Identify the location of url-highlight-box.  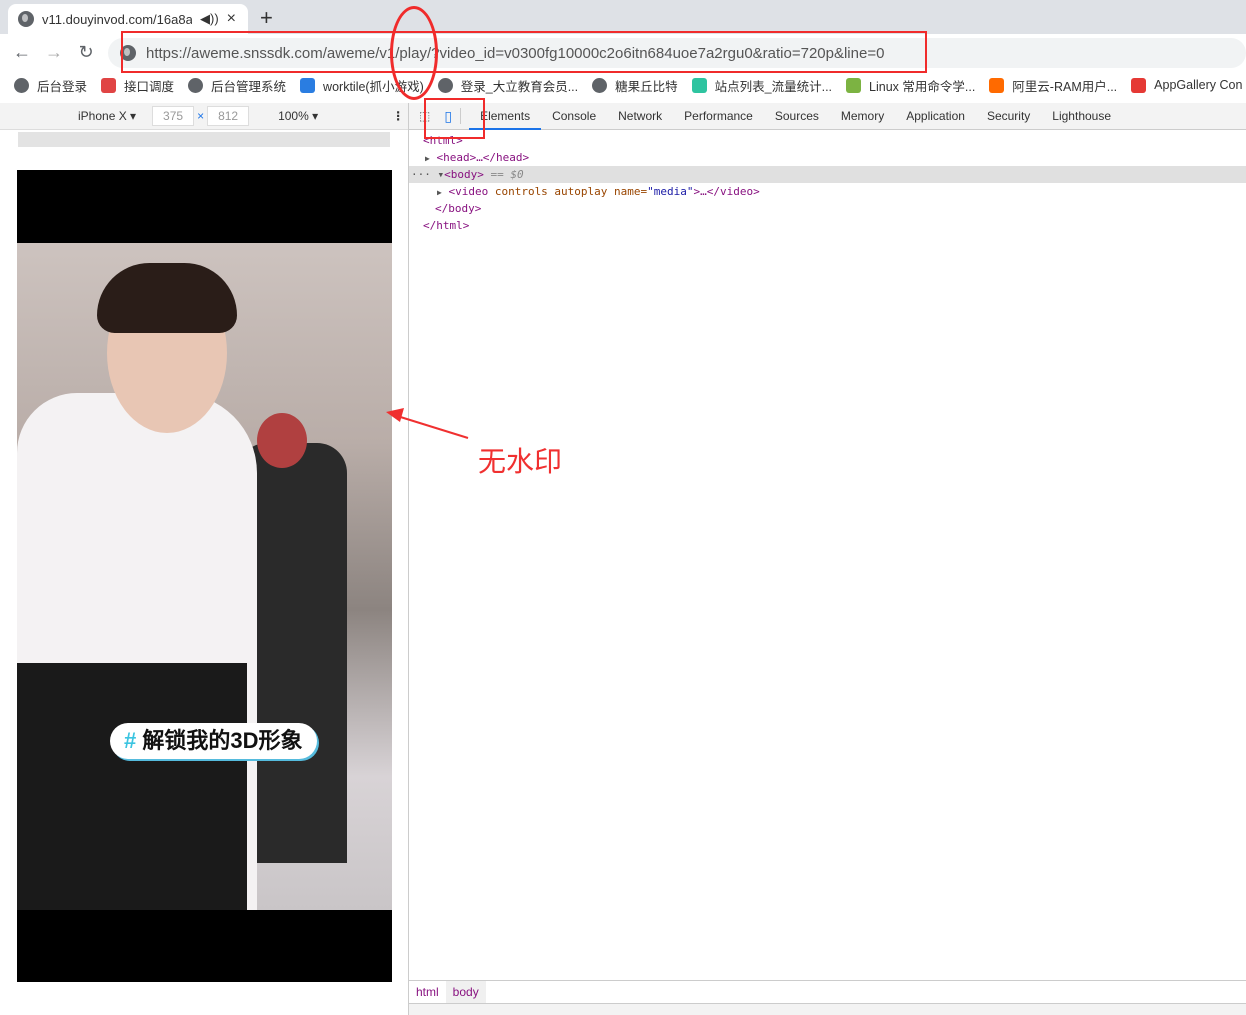
(524, 52).